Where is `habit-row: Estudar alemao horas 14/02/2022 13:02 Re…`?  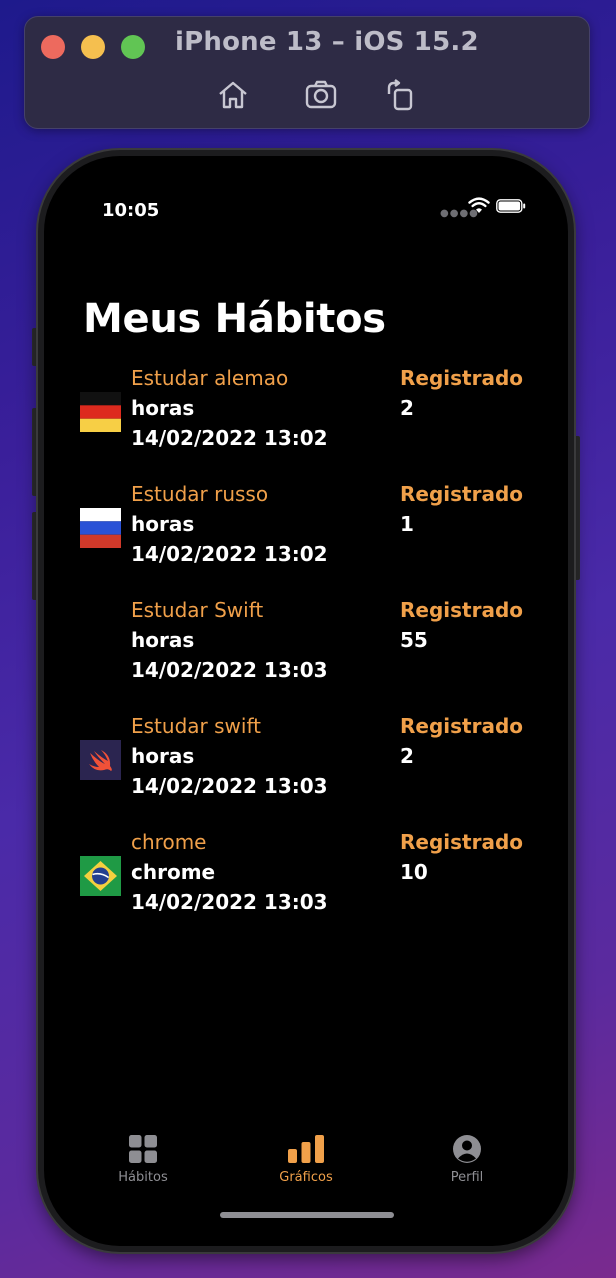 habit-row: Estudar alemao horas 14/02/2022 13:02 Re… is located at coordinates (306, 416).